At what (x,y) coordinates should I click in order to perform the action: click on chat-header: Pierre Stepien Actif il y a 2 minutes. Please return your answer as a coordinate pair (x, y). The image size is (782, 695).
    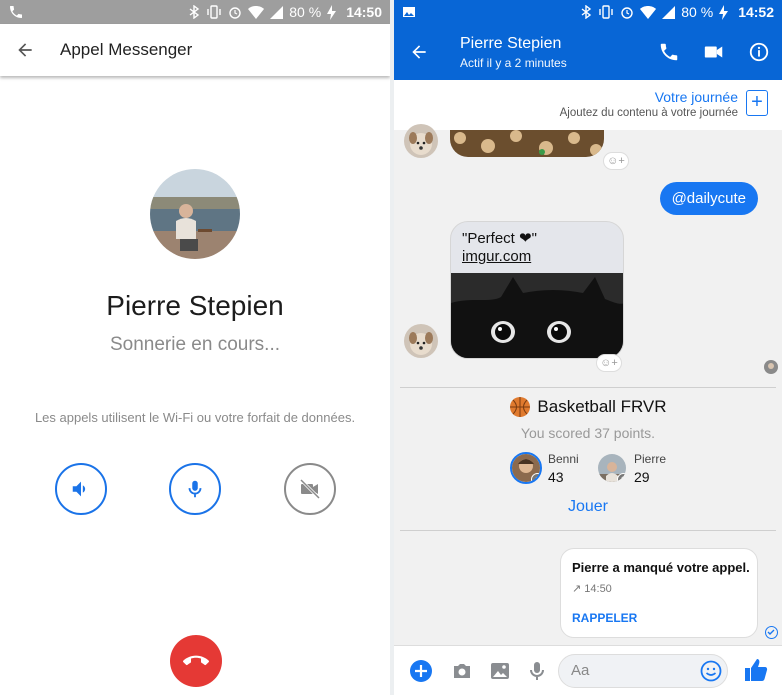
    Looking at the image, I should click on (588, 52).